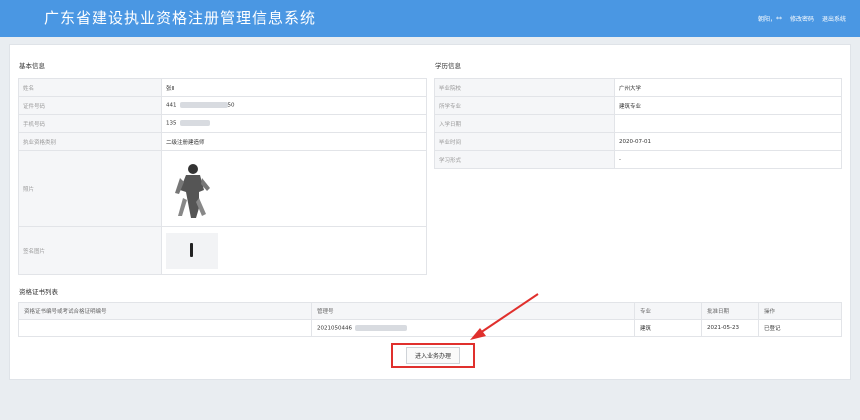 The height and width of the screenshot is (420, 860). I want to click on table-row: 签名图片, so click(222, 250).